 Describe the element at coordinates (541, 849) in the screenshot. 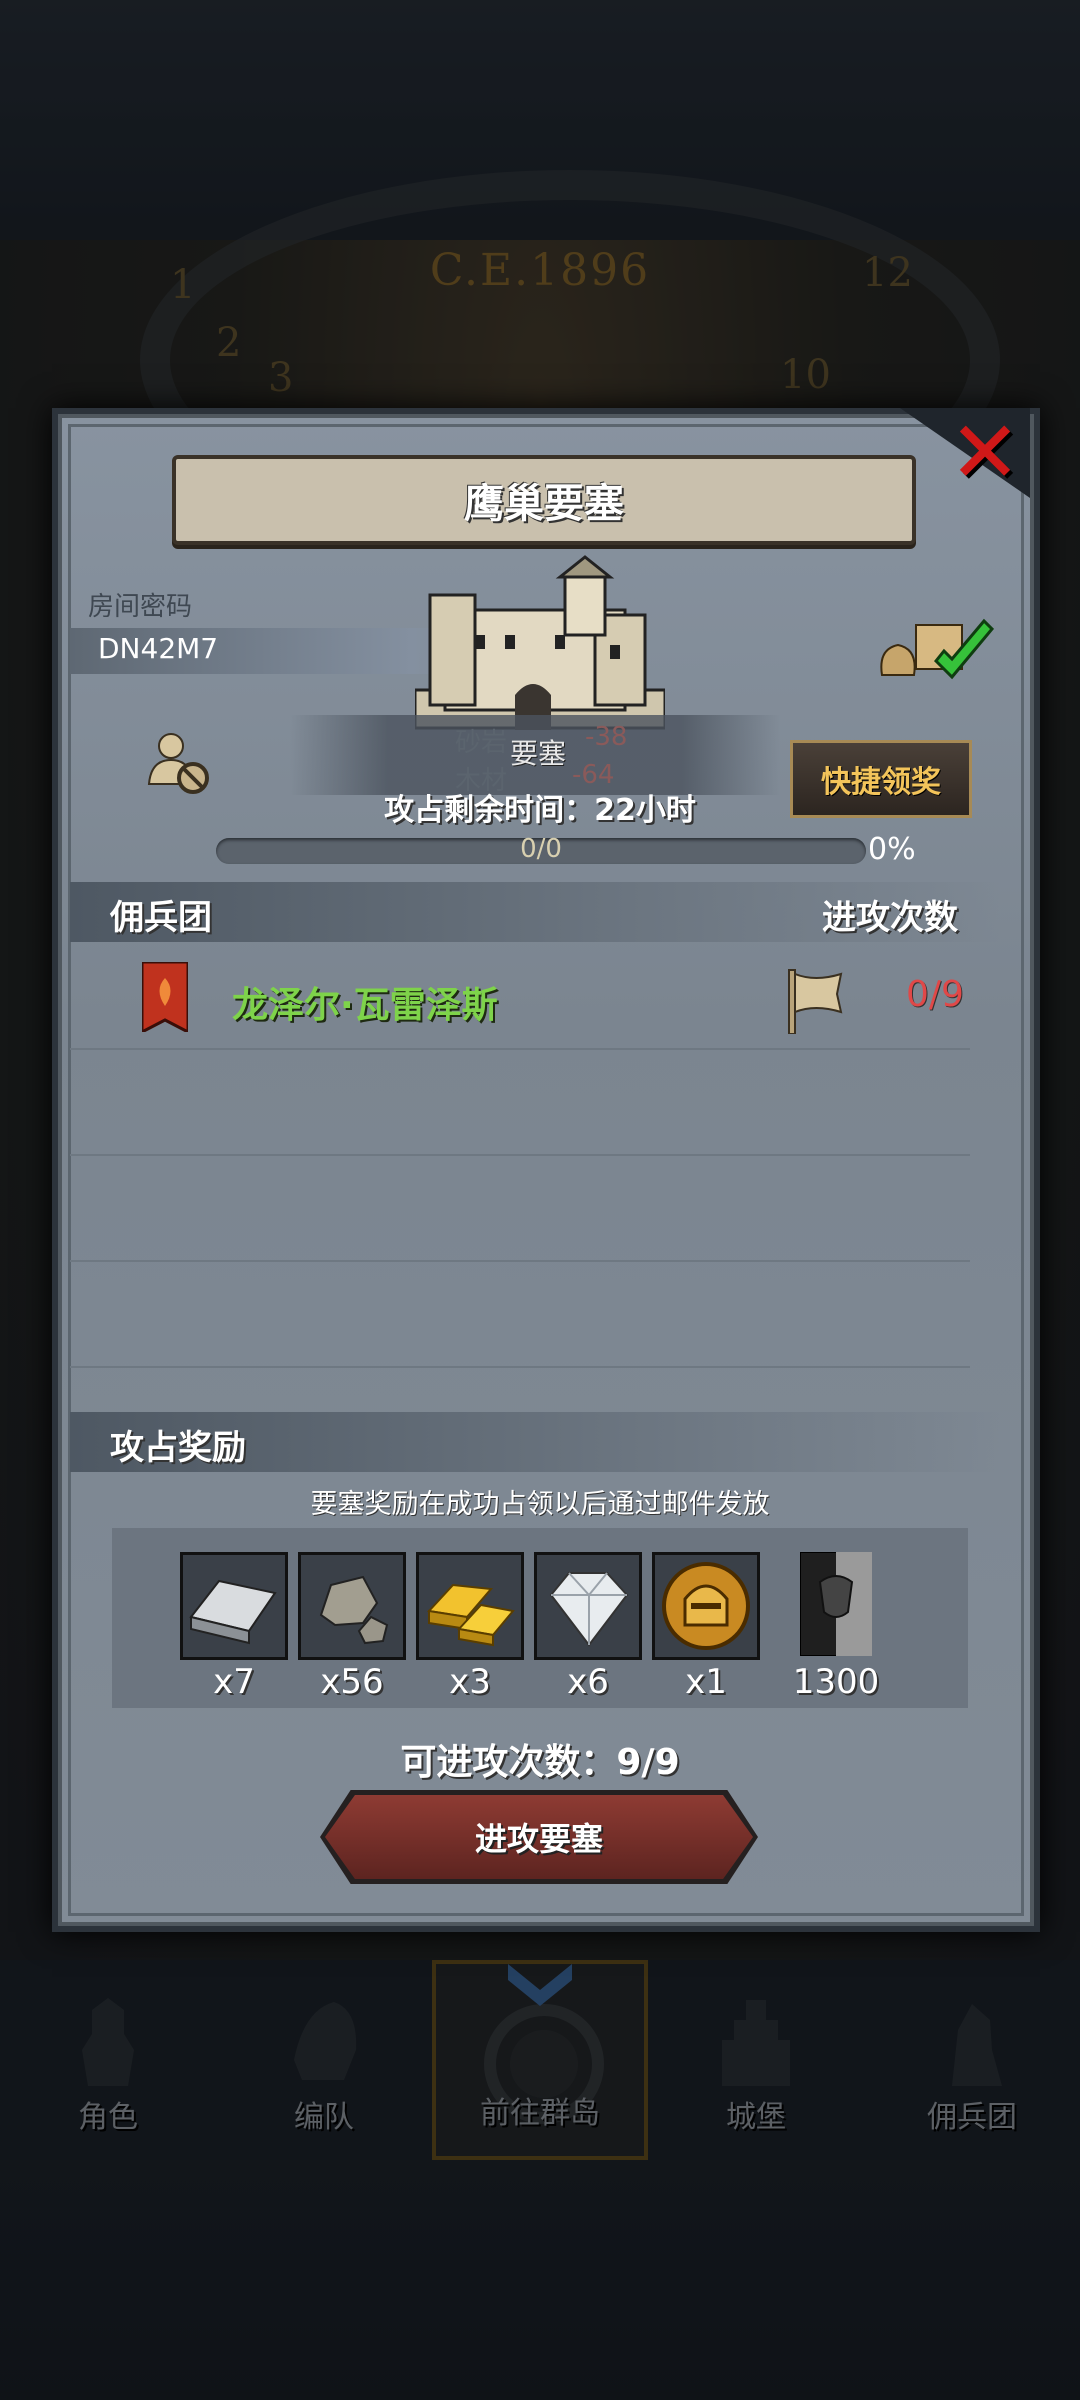

I see `progress-count: 0/0` at that location.